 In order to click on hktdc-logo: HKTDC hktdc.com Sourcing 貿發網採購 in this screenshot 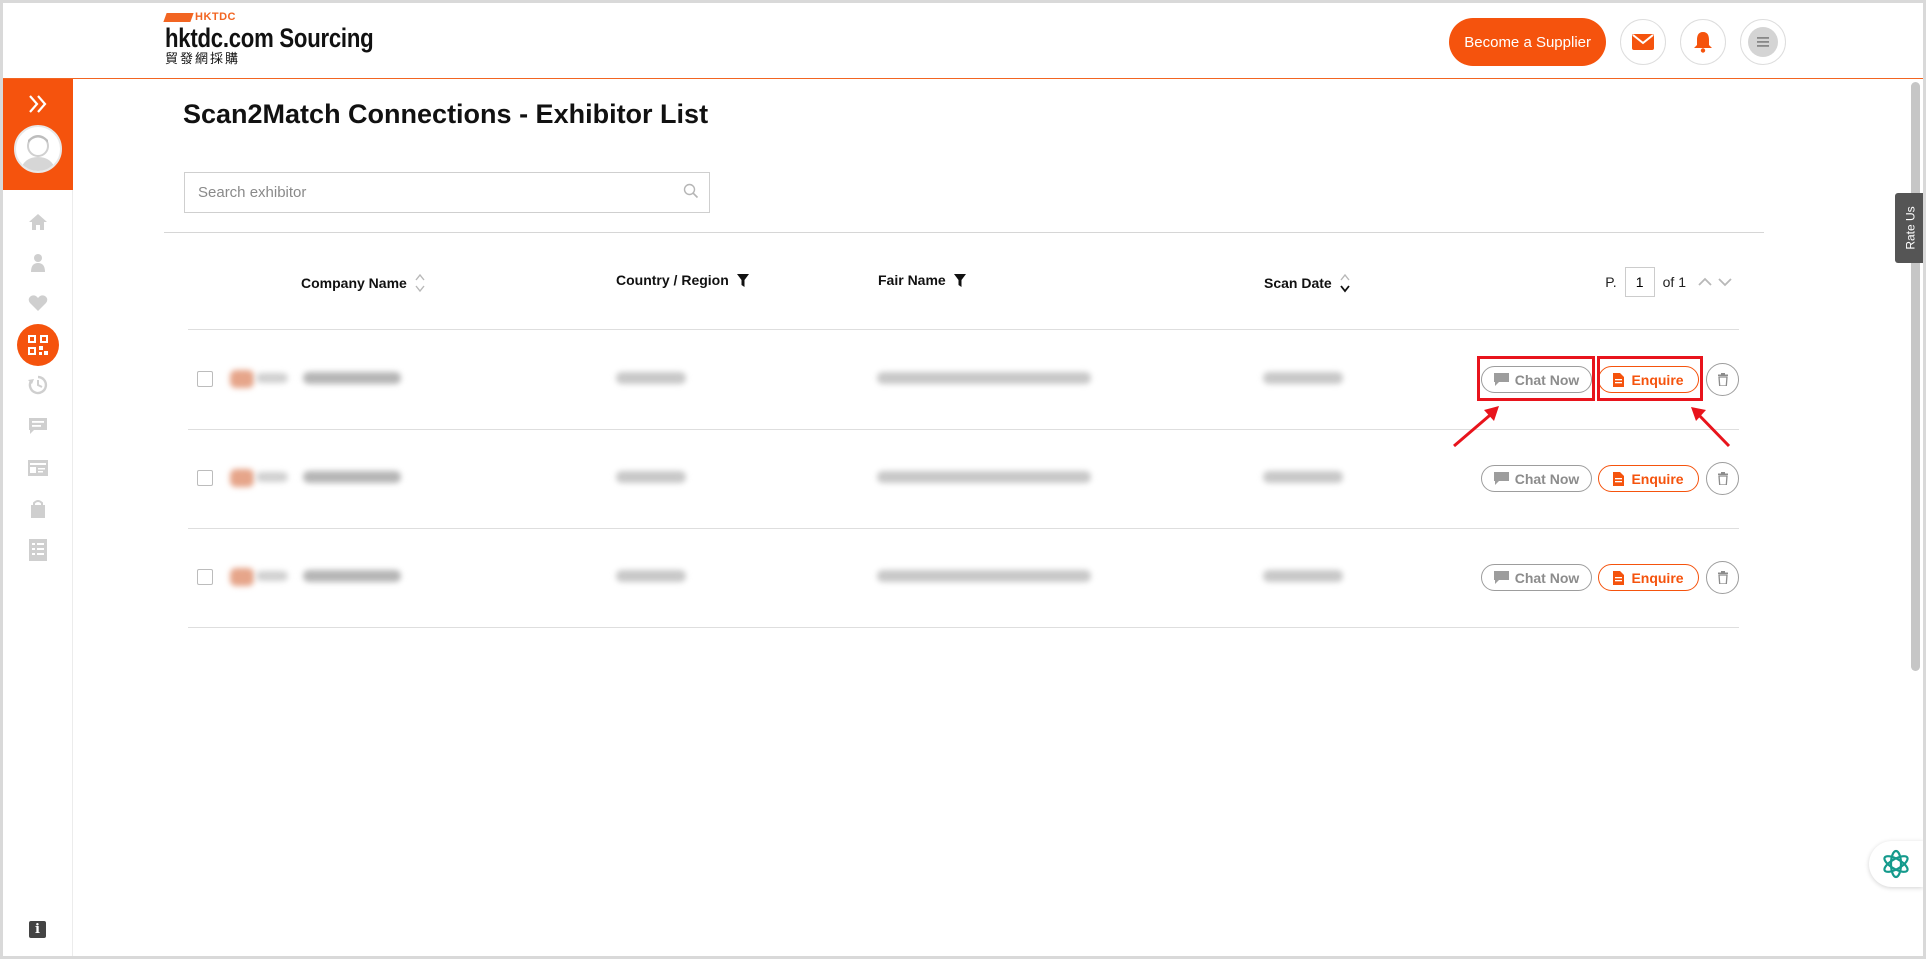, I will do `click(291, 38)`.